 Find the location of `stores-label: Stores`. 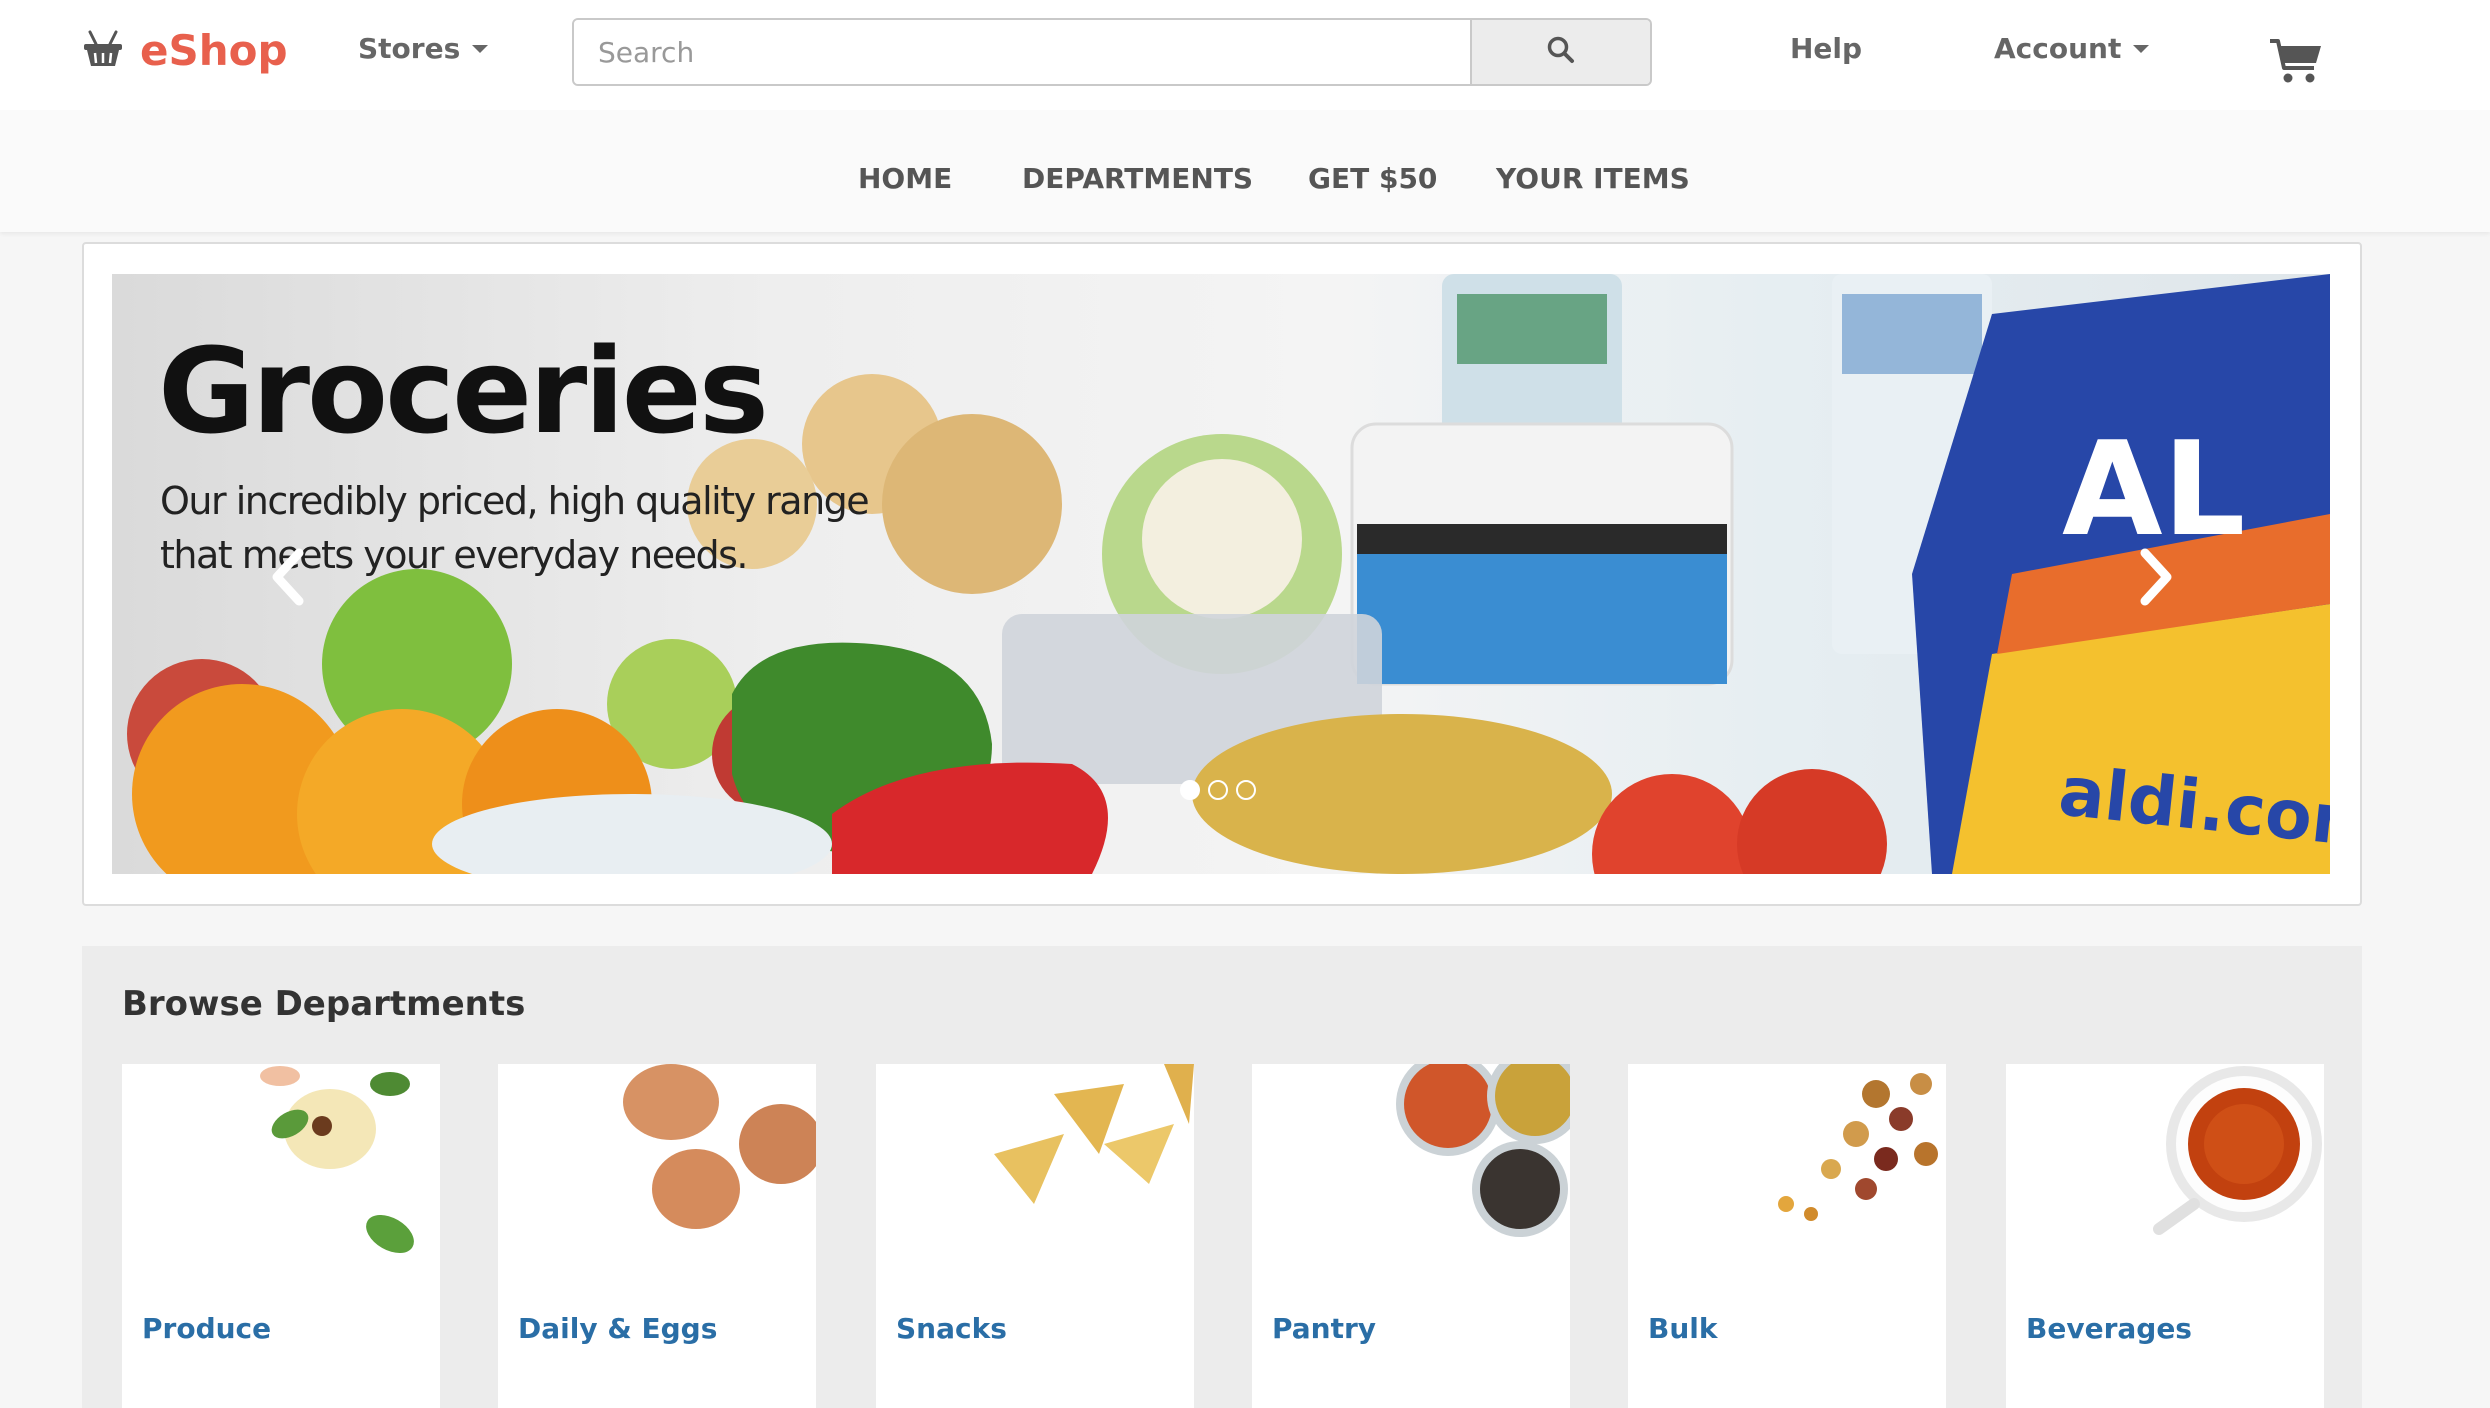

stores-label: Stores is located at coordinates (409, 48).